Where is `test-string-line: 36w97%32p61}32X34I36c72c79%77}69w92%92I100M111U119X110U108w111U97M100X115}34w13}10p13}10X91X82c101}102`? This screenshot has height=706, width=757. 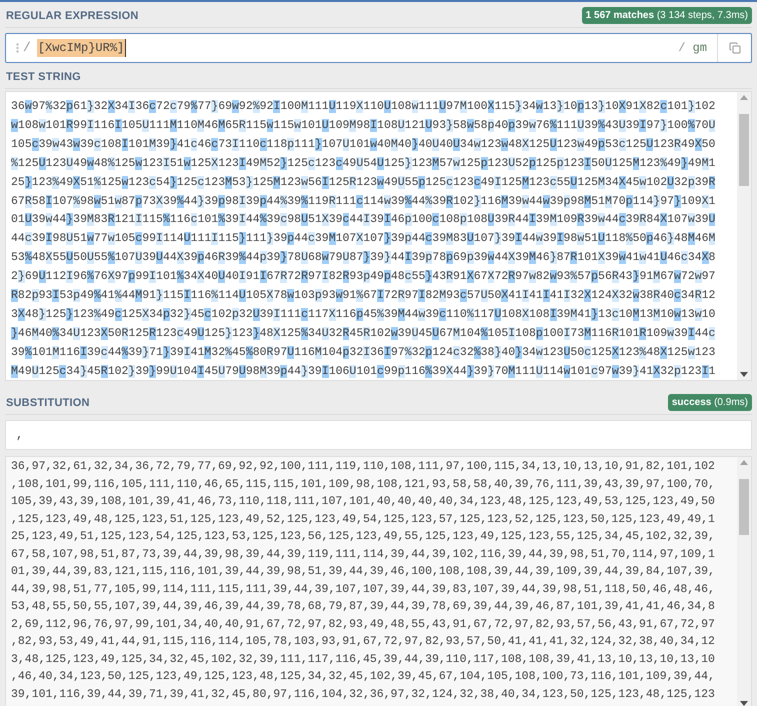
test-string-line: 36w97%32p61}32X34I36c72c79%77}69w92%92I100M111U119X110U108w111U97M100X115}34w13}10p13}10X91X82c101}102 is located at coordinates (363, 107).